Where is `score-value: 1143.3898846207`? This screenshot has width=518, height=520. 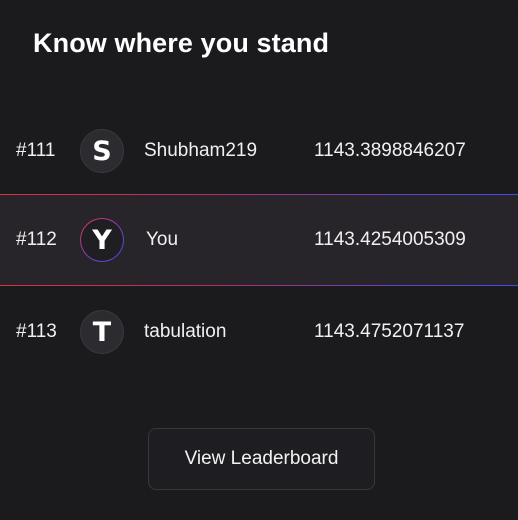
score-value: 1143.3898846207 is located at coordinates (390, 150).